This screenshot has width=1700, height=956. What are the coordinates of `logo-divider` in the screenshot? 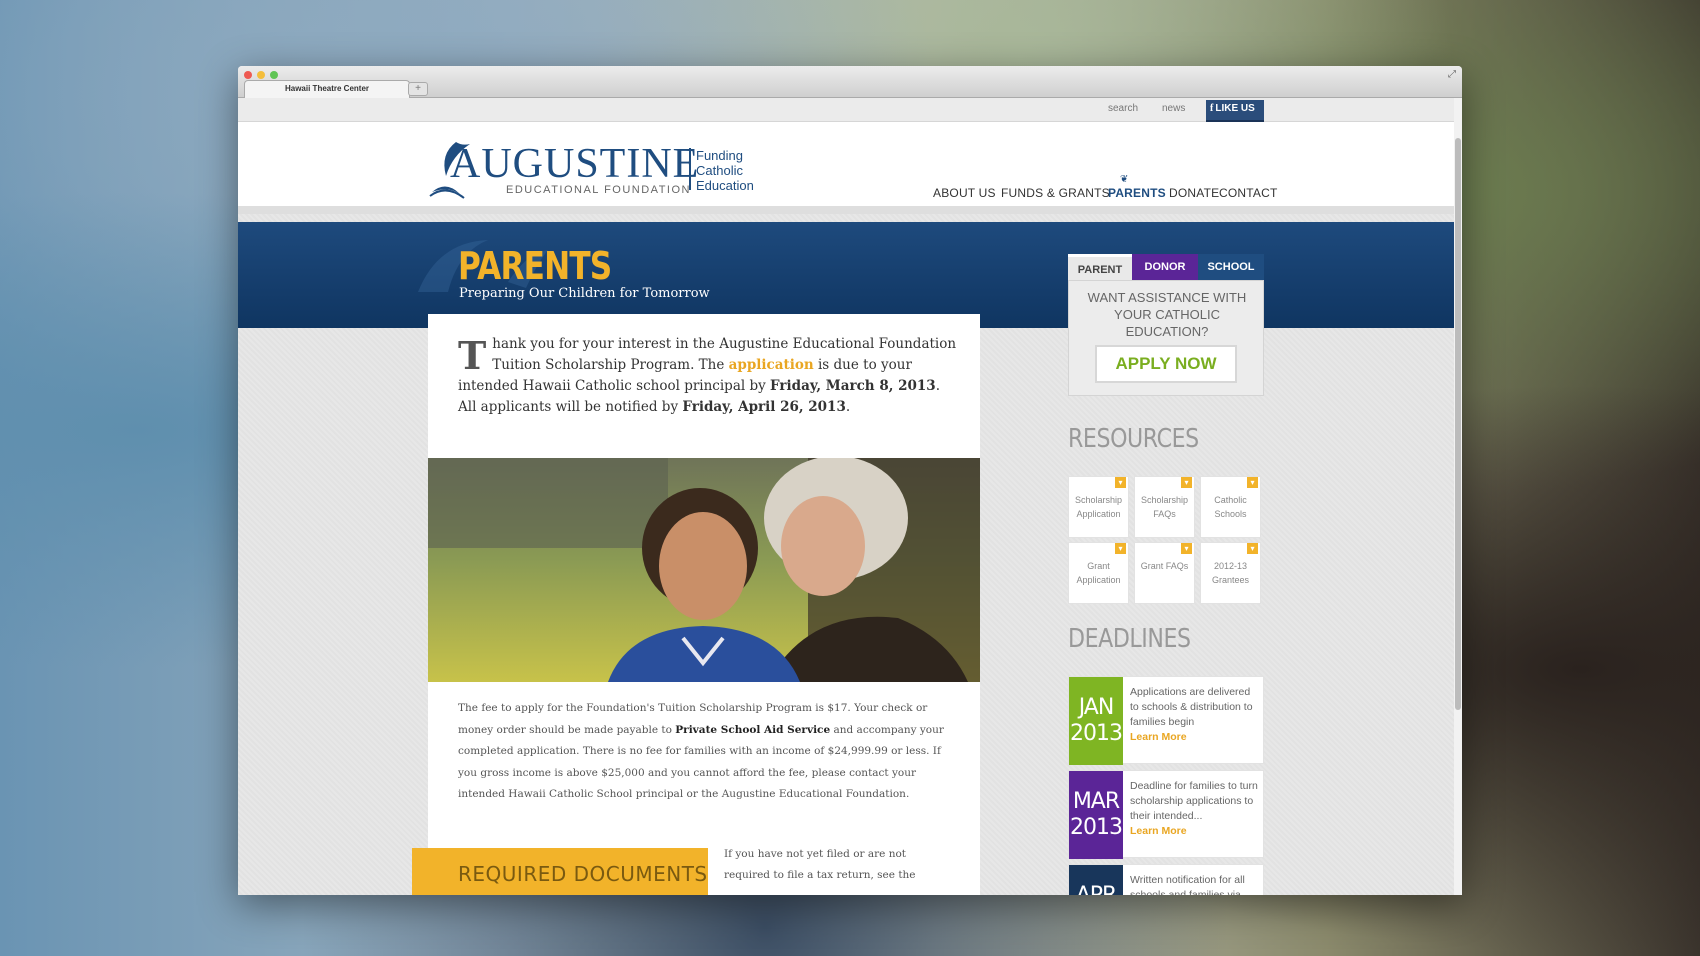 It's located at (690, 169).